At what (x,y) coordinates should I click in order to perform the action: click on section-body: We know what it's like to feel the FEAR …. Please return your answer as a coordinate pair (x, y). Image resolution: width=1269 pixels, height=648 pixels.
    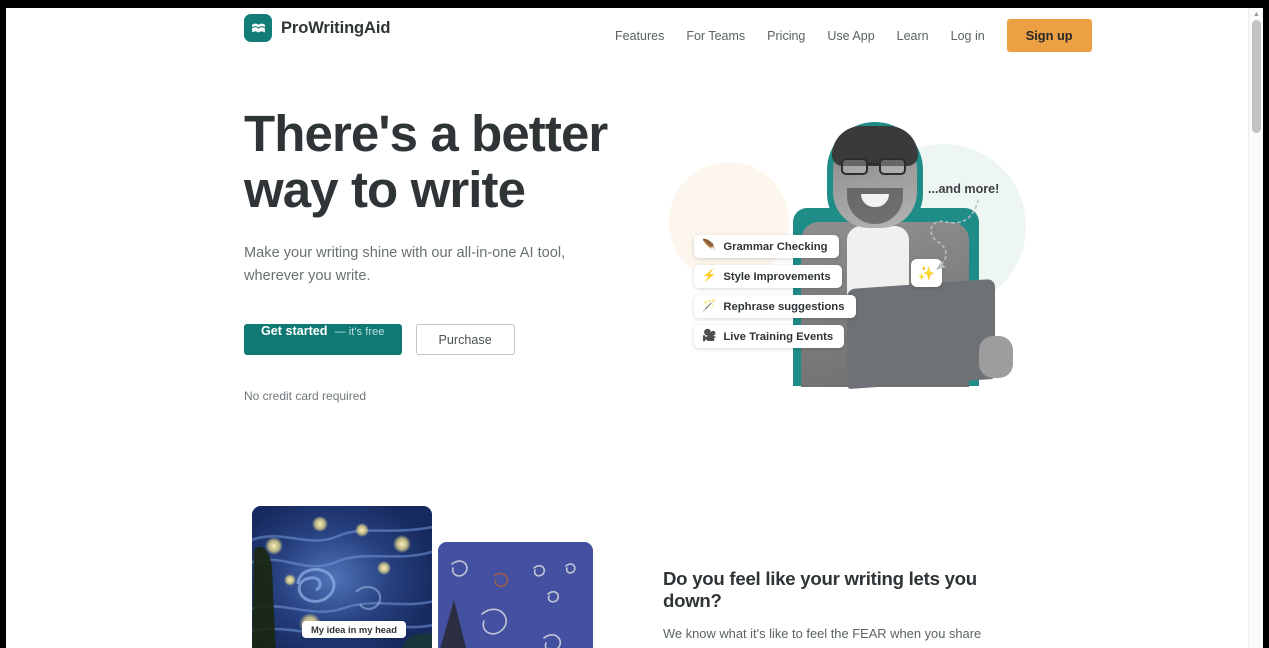
    Looking at the image, I should click on (831, 637).